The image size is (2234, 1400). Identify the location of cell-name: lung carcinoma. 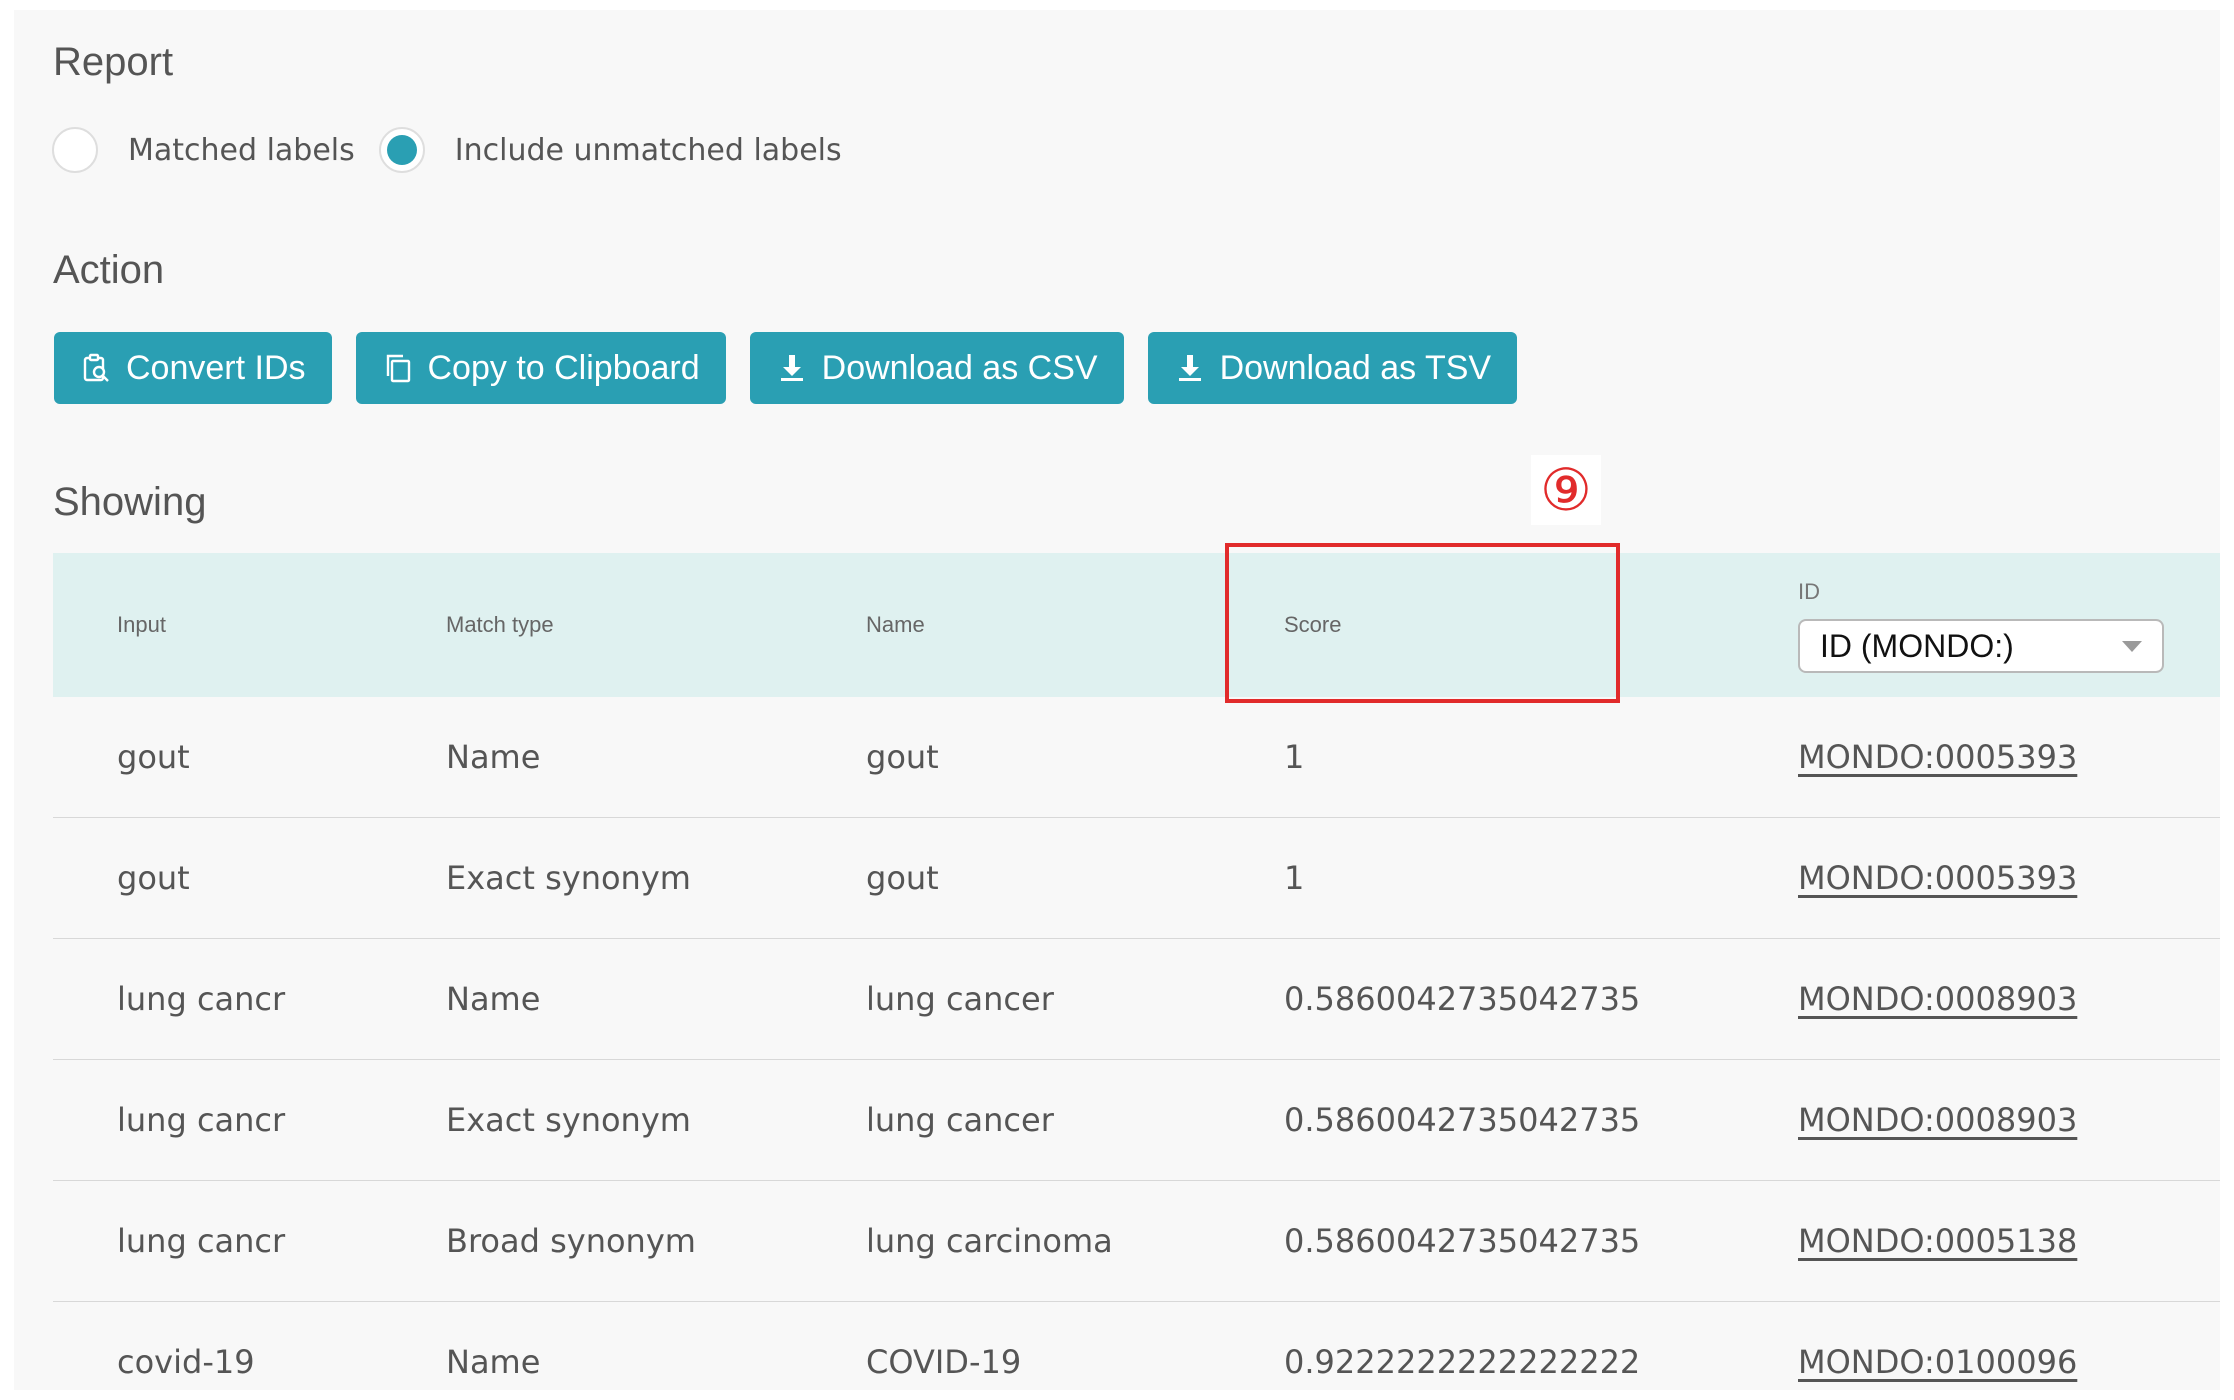
(1011, 1241).